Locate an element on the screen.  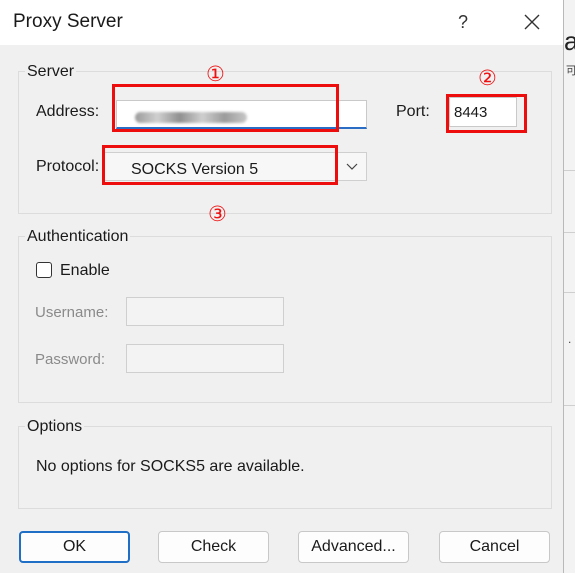
background-window: a 可 . is located at coordinates (569, 286).